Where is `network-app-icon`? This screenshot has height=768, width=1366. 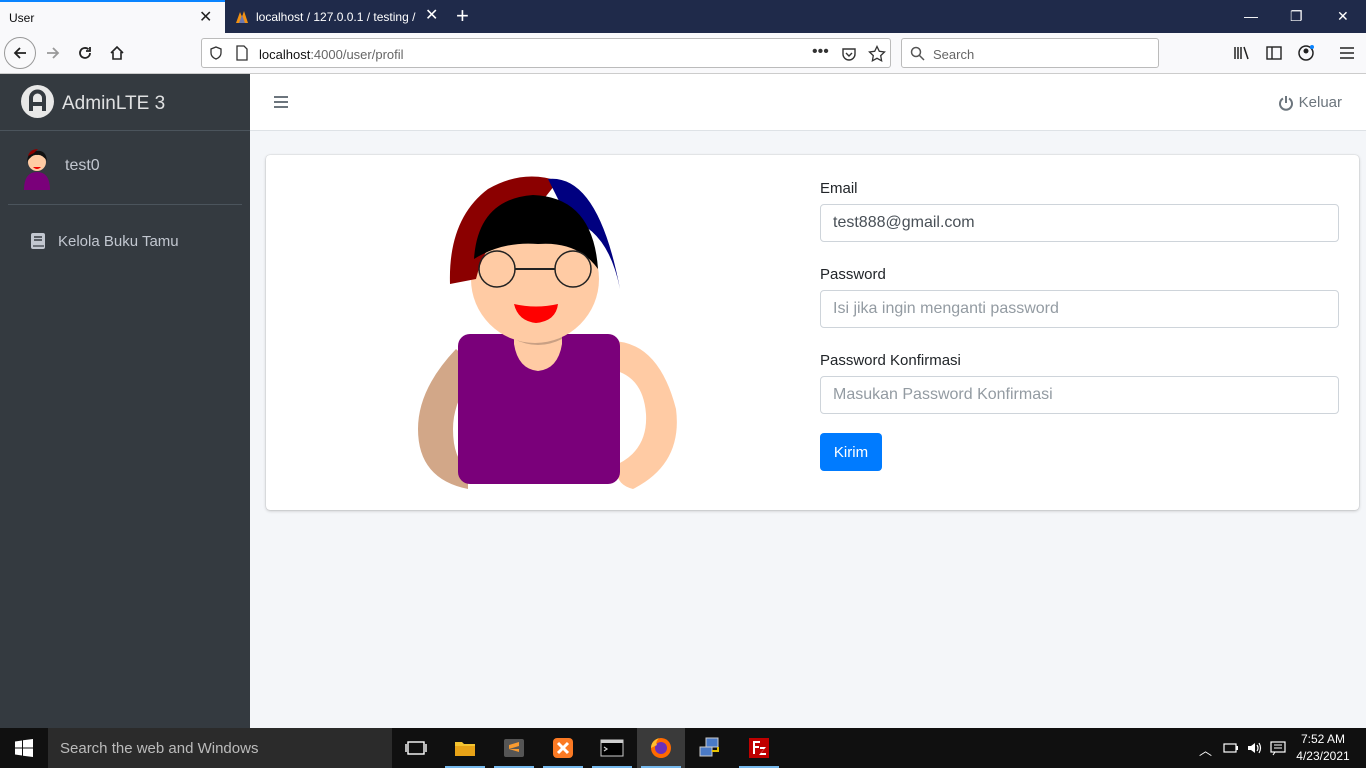 network-app-icon is located at coordinates (709, 747).